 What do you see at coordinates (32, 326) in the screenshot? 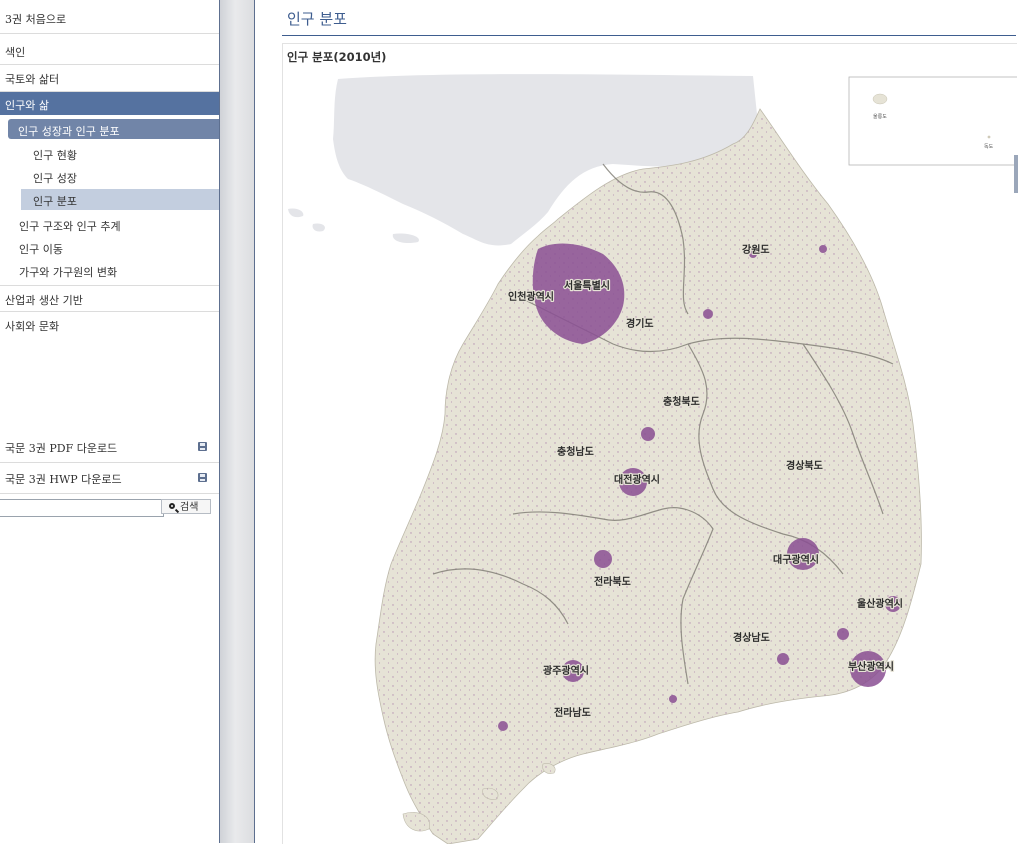
I see `sidebar-item-label: 사회와 문화` at bounding box center [32, 326].